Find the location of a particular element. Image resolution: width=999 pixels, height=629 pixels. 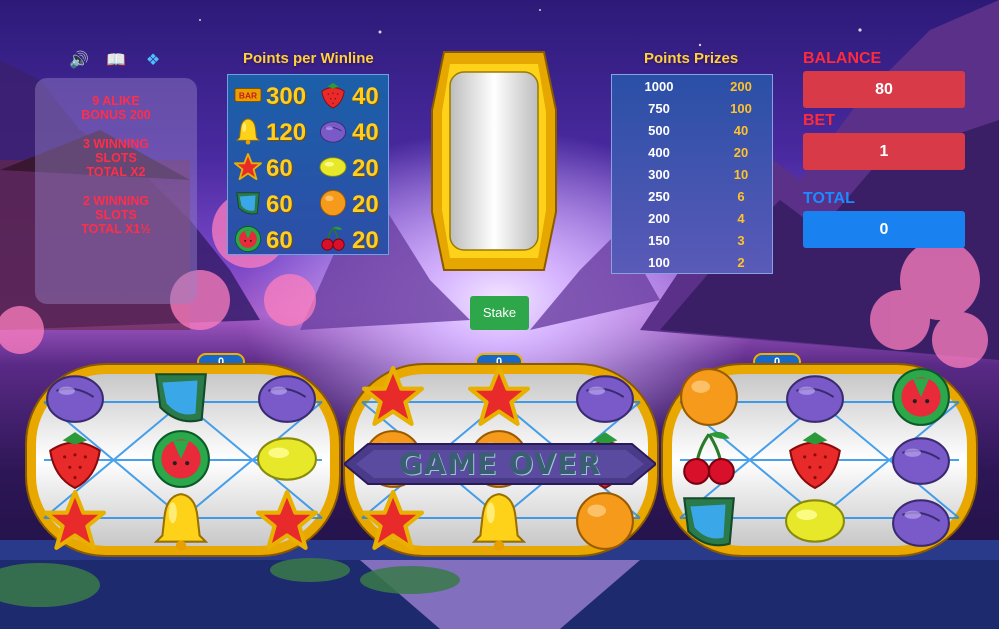

bet-label: BET is located at coordinates (819, 120).